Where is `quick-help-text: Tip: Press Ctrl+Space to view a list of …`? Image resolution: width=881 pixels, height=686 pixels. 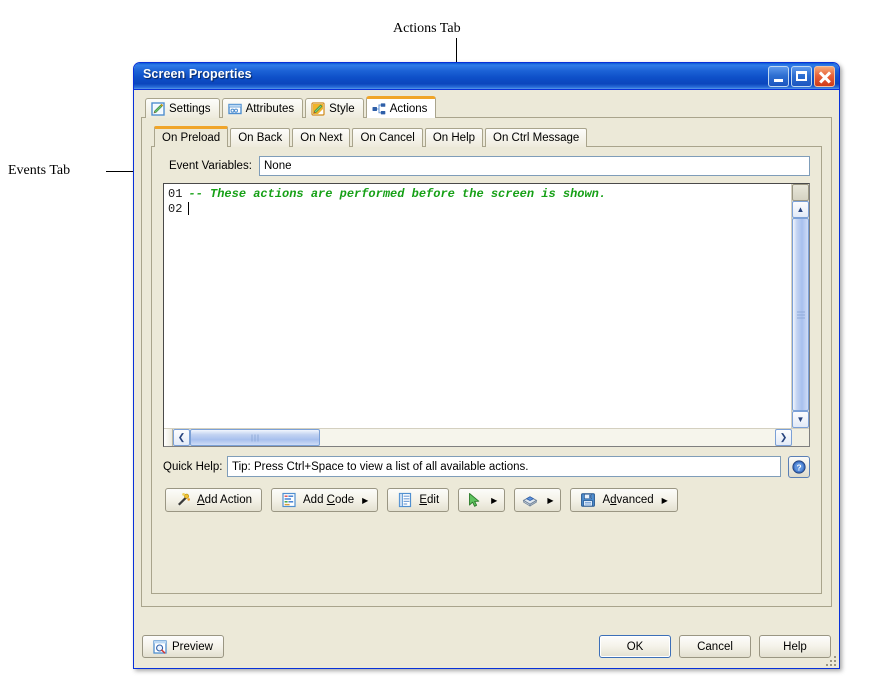
quick-help-text: Tip: Press Ctrl+Space to view a list of … is located at coordinates (504, 466).